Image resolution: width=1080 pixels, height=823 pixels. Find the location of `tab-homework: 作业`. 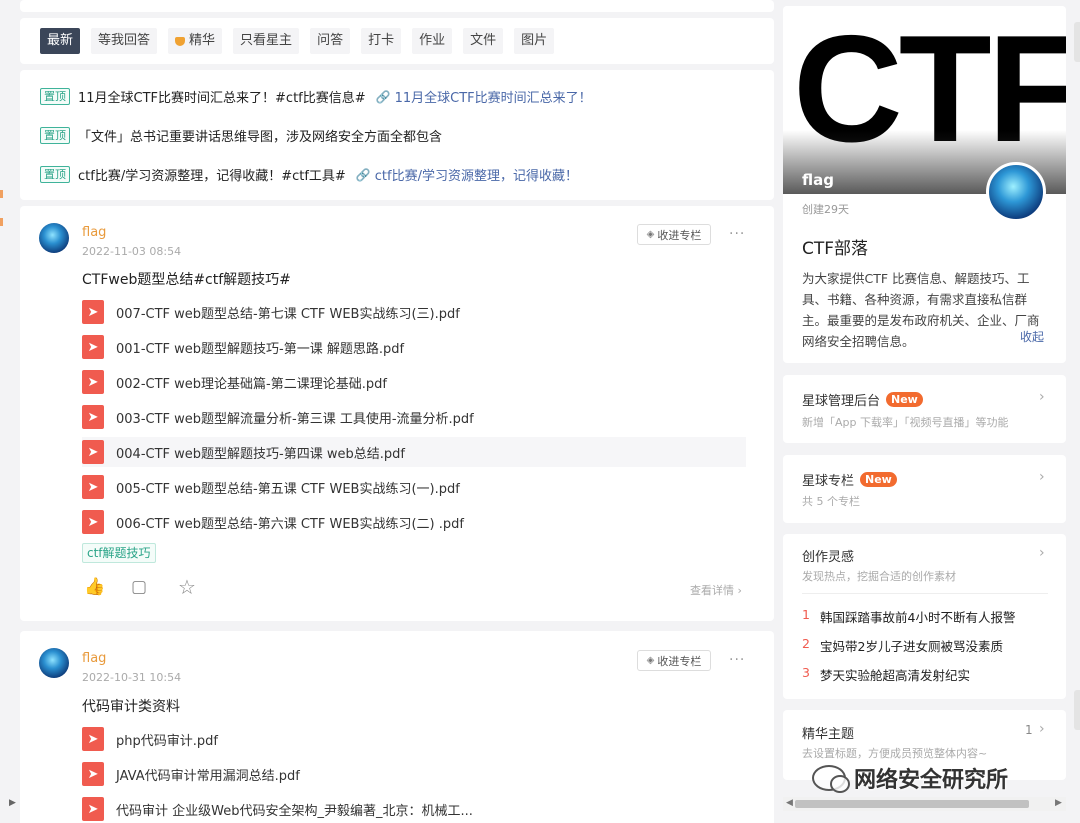

tab-homework: 作业 is located at coordinates (432, 41).